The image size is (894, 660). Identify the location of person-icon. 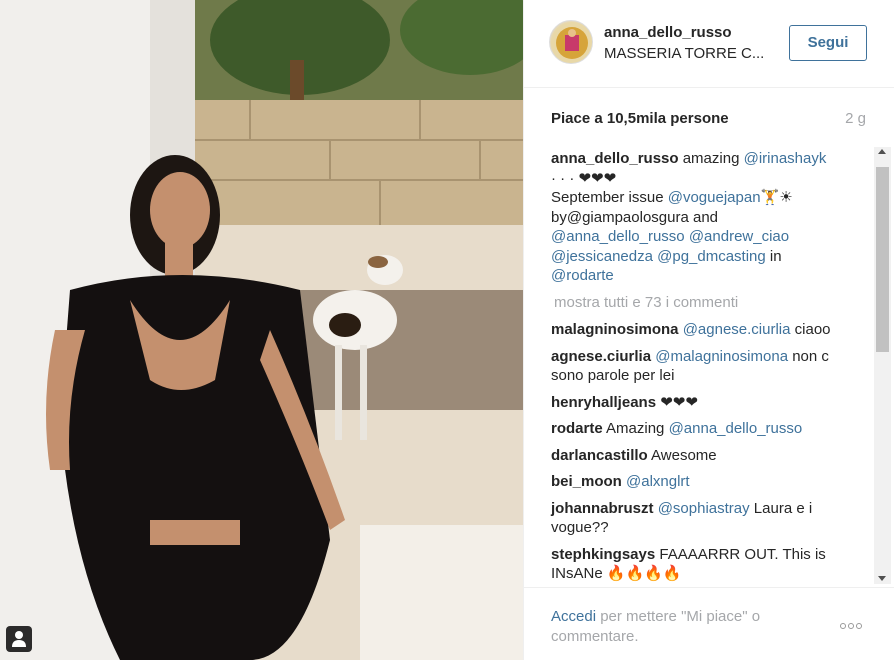
(19, 639).